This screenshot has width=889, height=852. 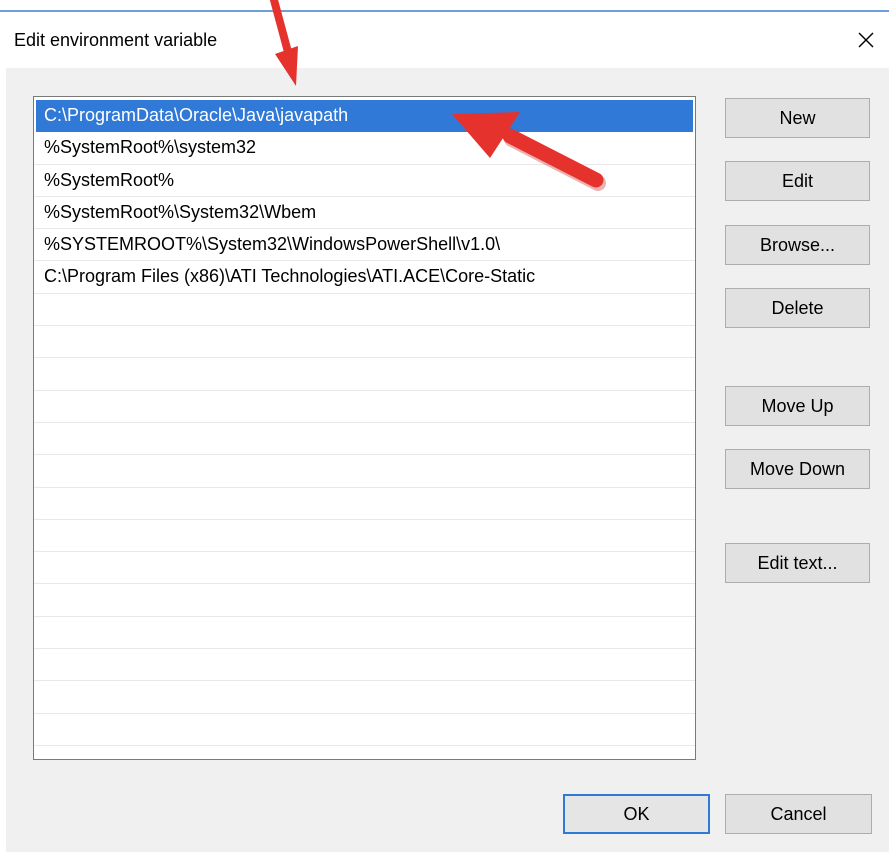 I want to click on move-down-button: Move Down, so click(x=797, y=469).